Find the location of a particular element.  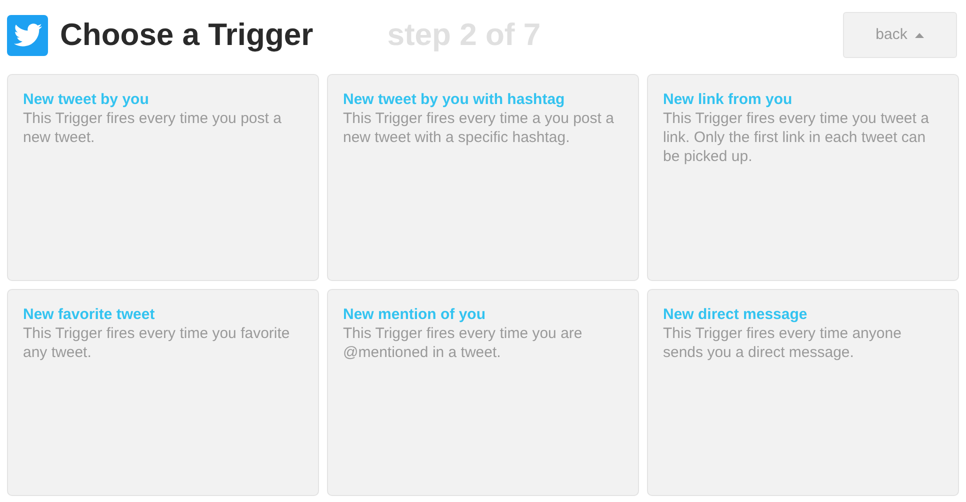

trigger-title: New tweet by you with hashtag is located at coordinates (454, 99).